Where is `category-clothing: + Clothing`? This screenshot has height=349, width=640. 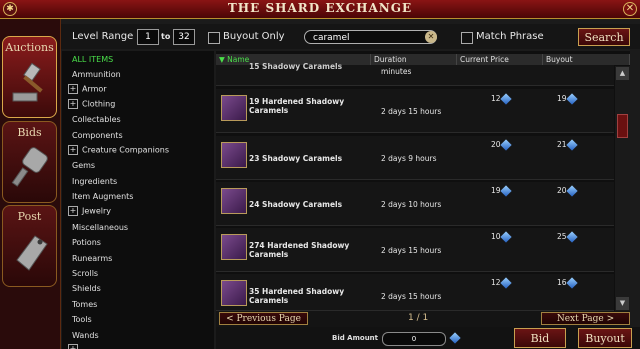 category-clothing: + Clothing is located at coordinates (91, 104).